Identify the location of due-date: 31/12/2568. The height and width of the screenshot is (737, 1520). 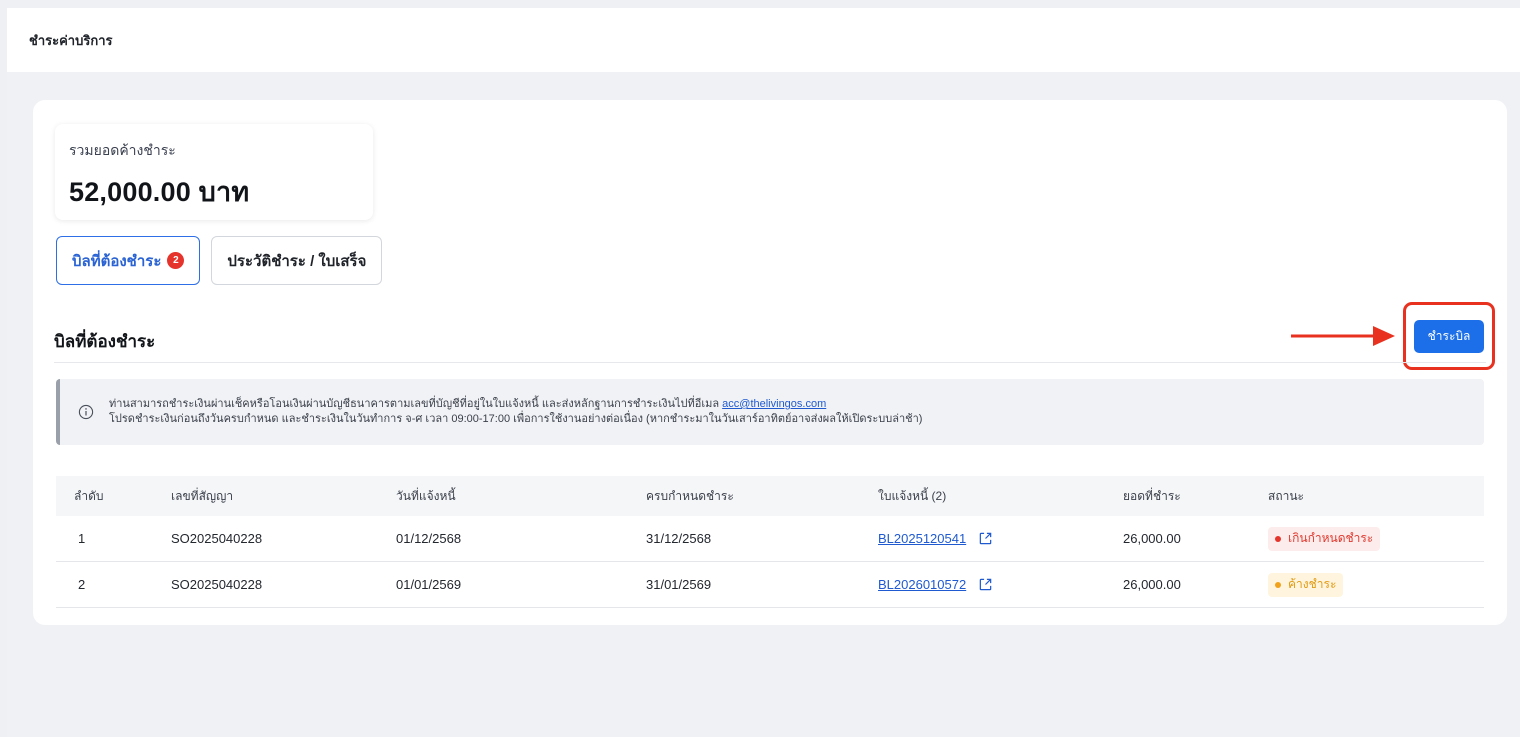
(679, 538).